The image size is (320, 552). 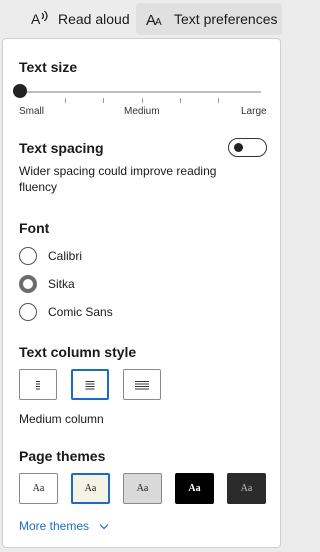 I want to click on font-option-calibri: Calibri, so click(x=50, y=256).